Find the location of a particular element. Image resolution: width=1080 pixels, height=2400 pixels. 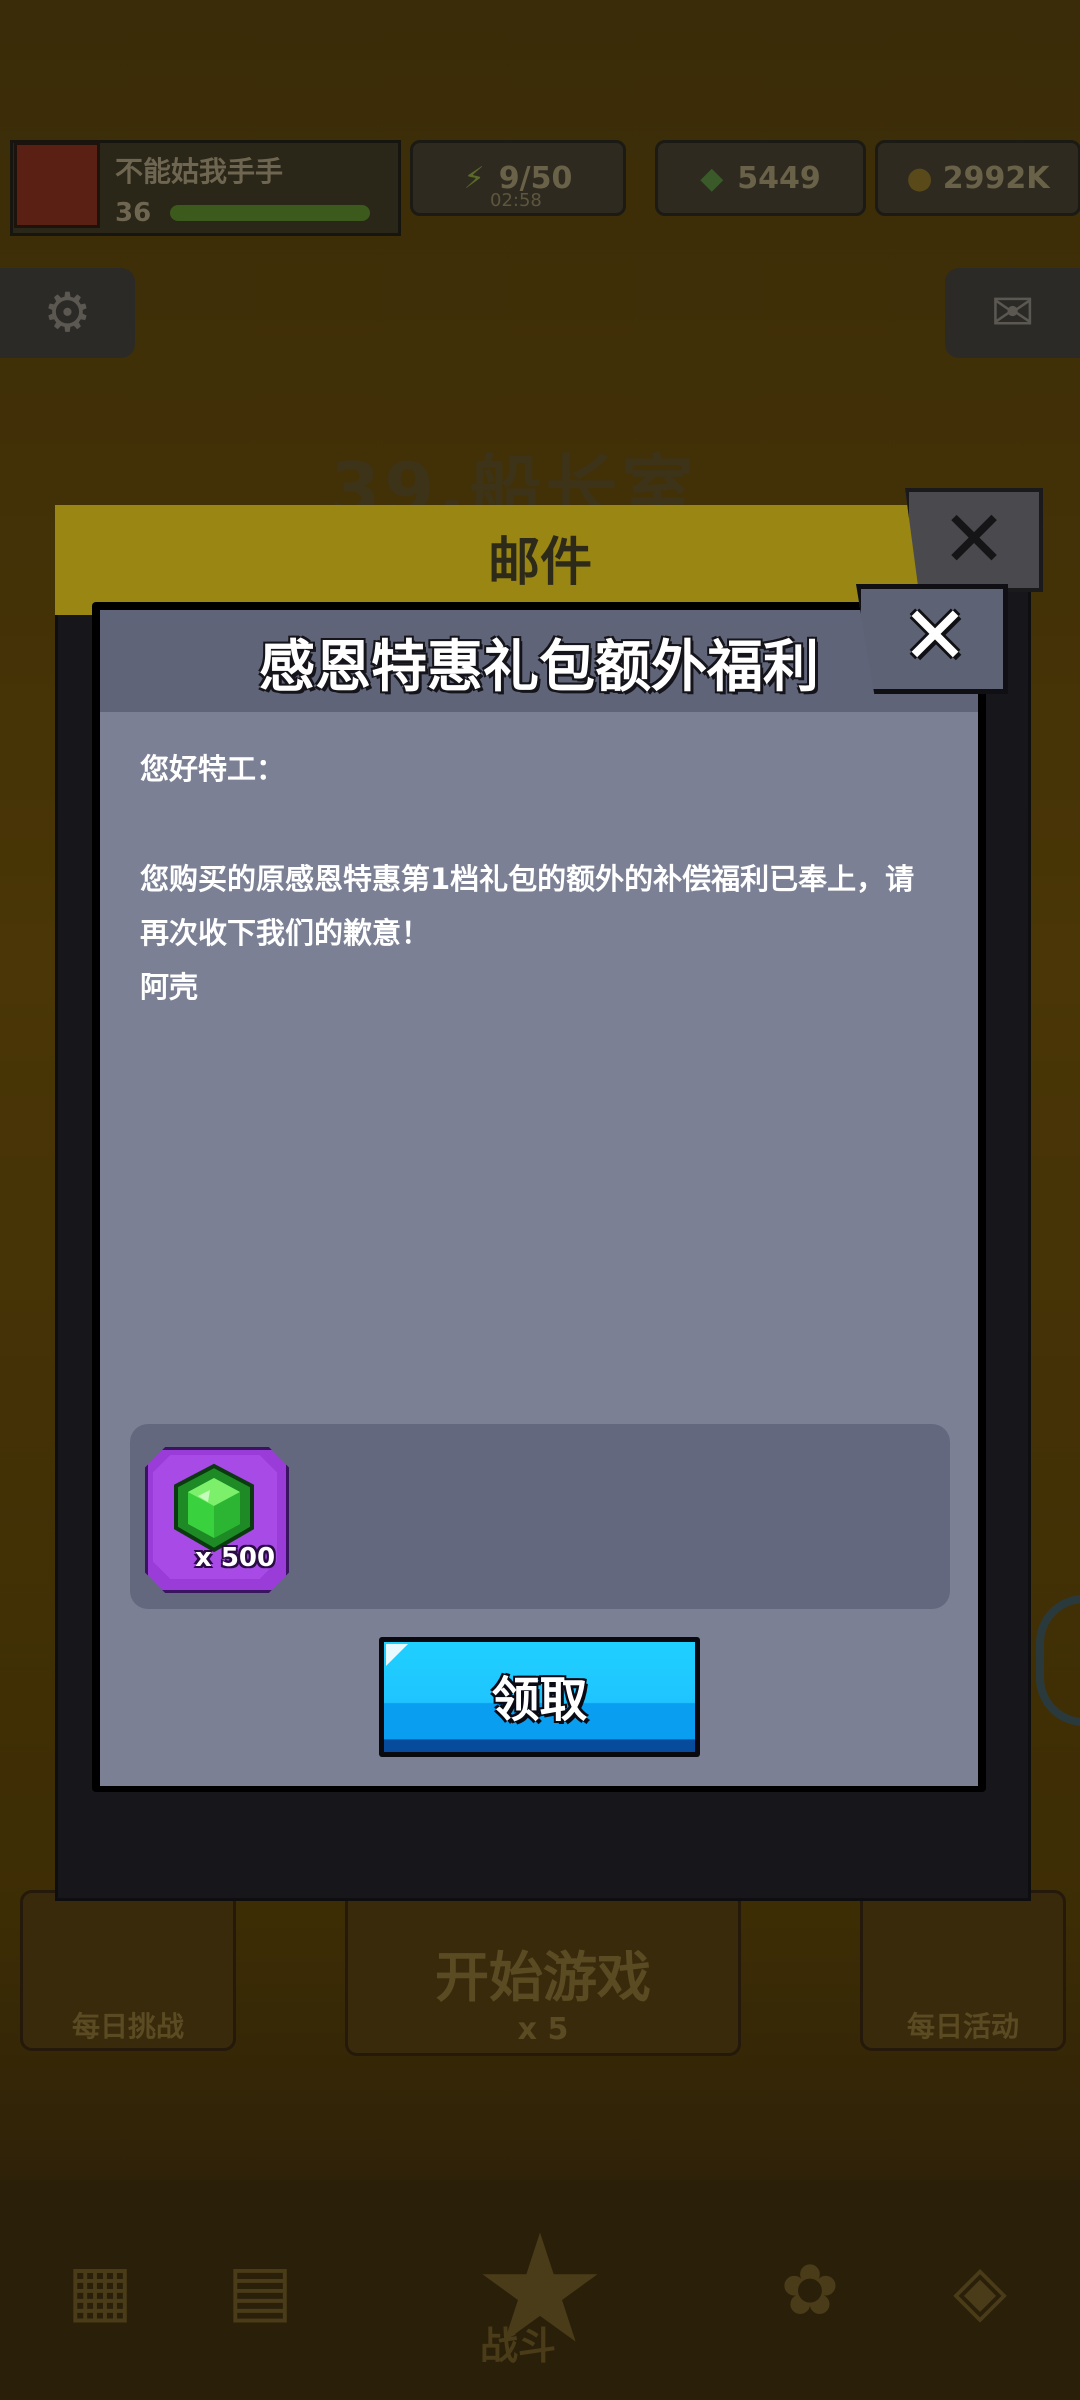

dialog-title: 感恩特惠礼包额外福利 is located at coordinates (539, 667).